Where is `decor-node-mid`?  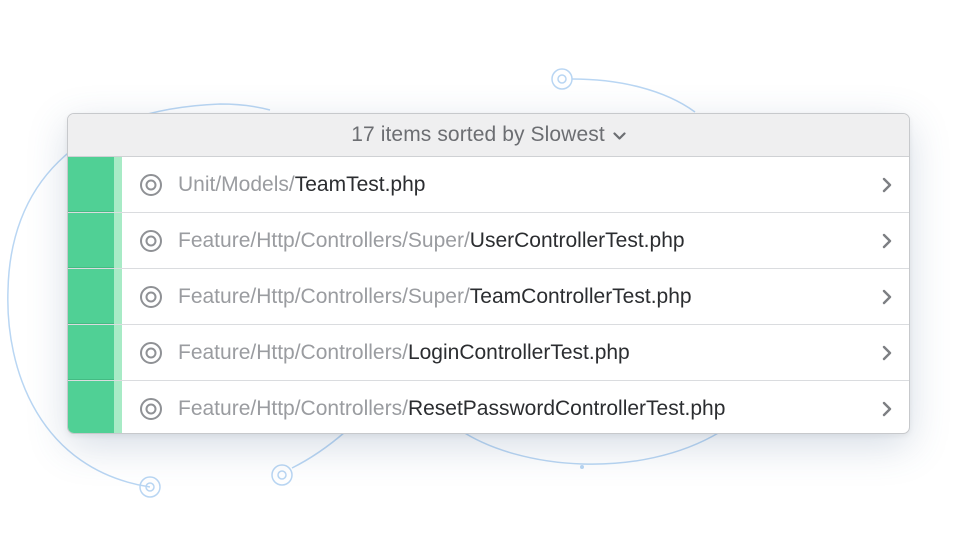 decor-node-mid is located at coordinates (282, 475).